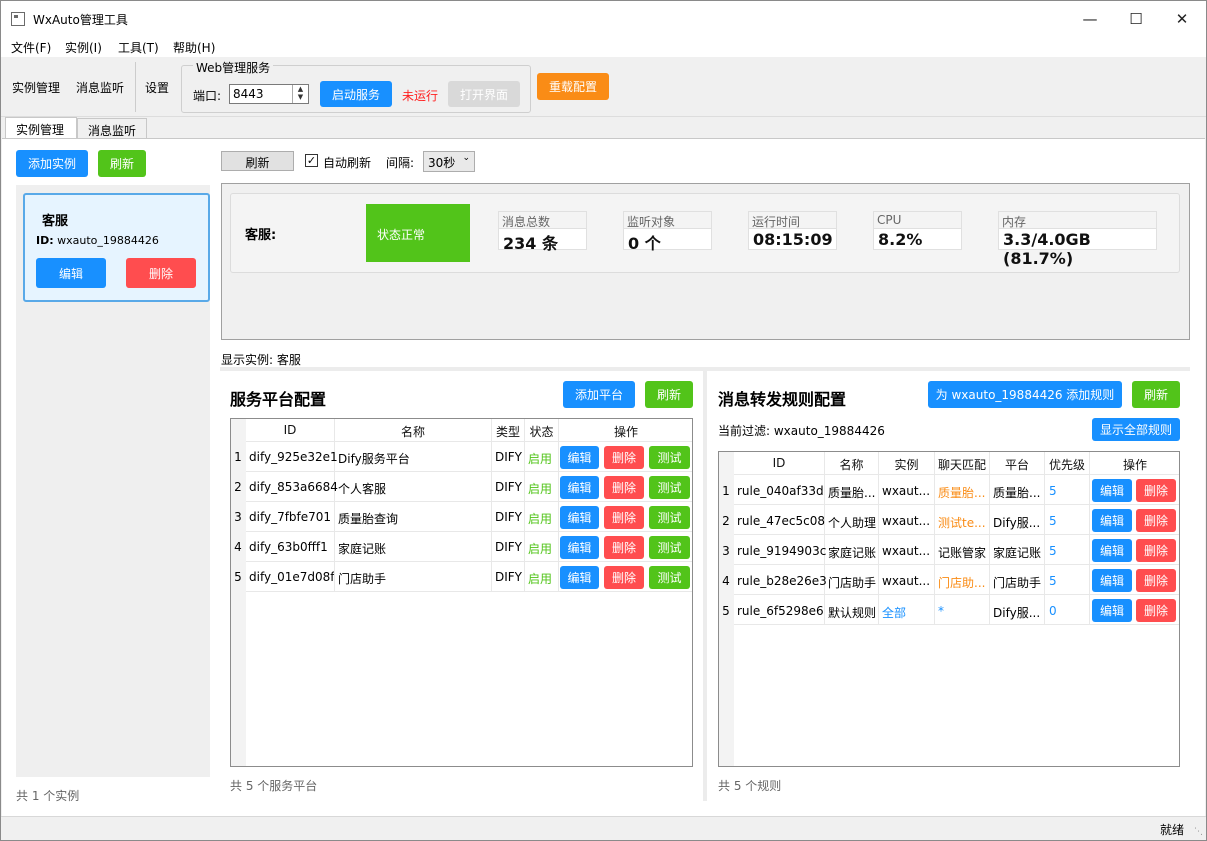  Describe the element at coordinates (194, 47) in the screenshot. I see `menu-help: 帮助(H)` at that location.